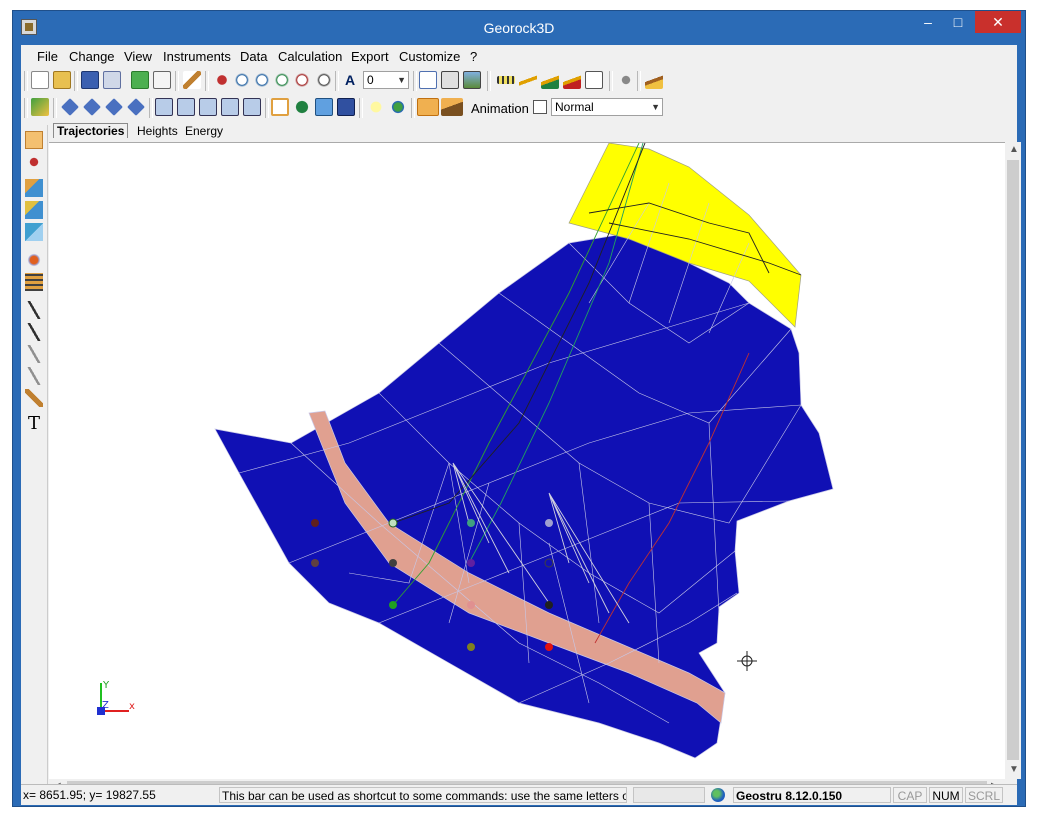 The width and height of the screenshot is (1047, 829). I want to click on run-icon, so click(40, 107).